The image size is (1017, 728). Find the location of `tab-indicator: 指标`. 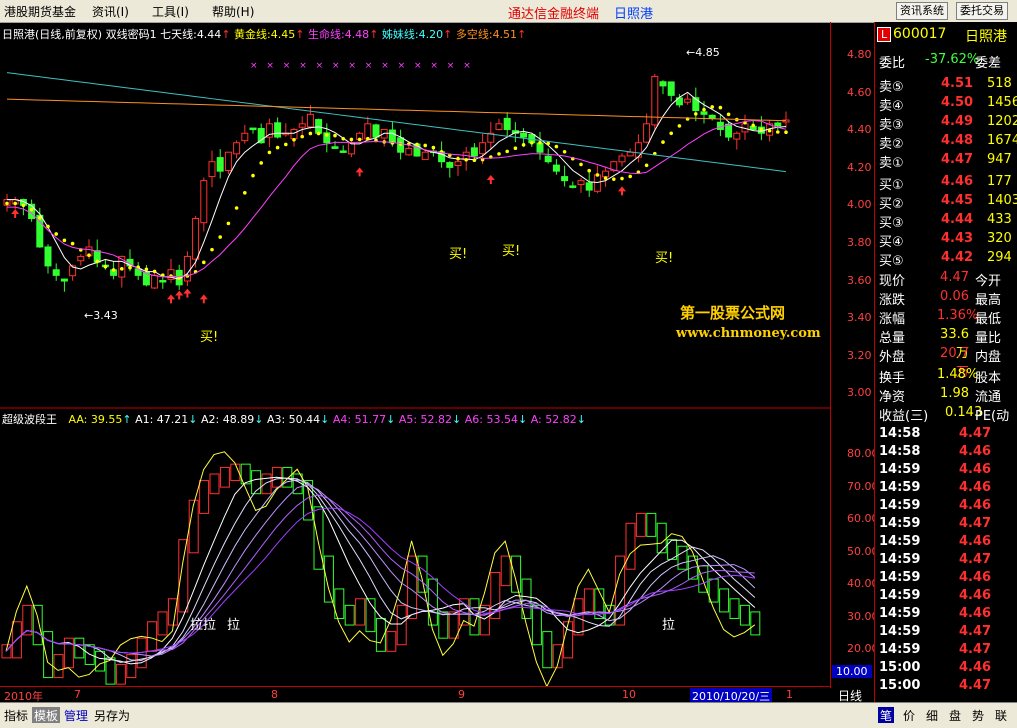

tab-indicator: 指标 is located at coordinates (16, 715).